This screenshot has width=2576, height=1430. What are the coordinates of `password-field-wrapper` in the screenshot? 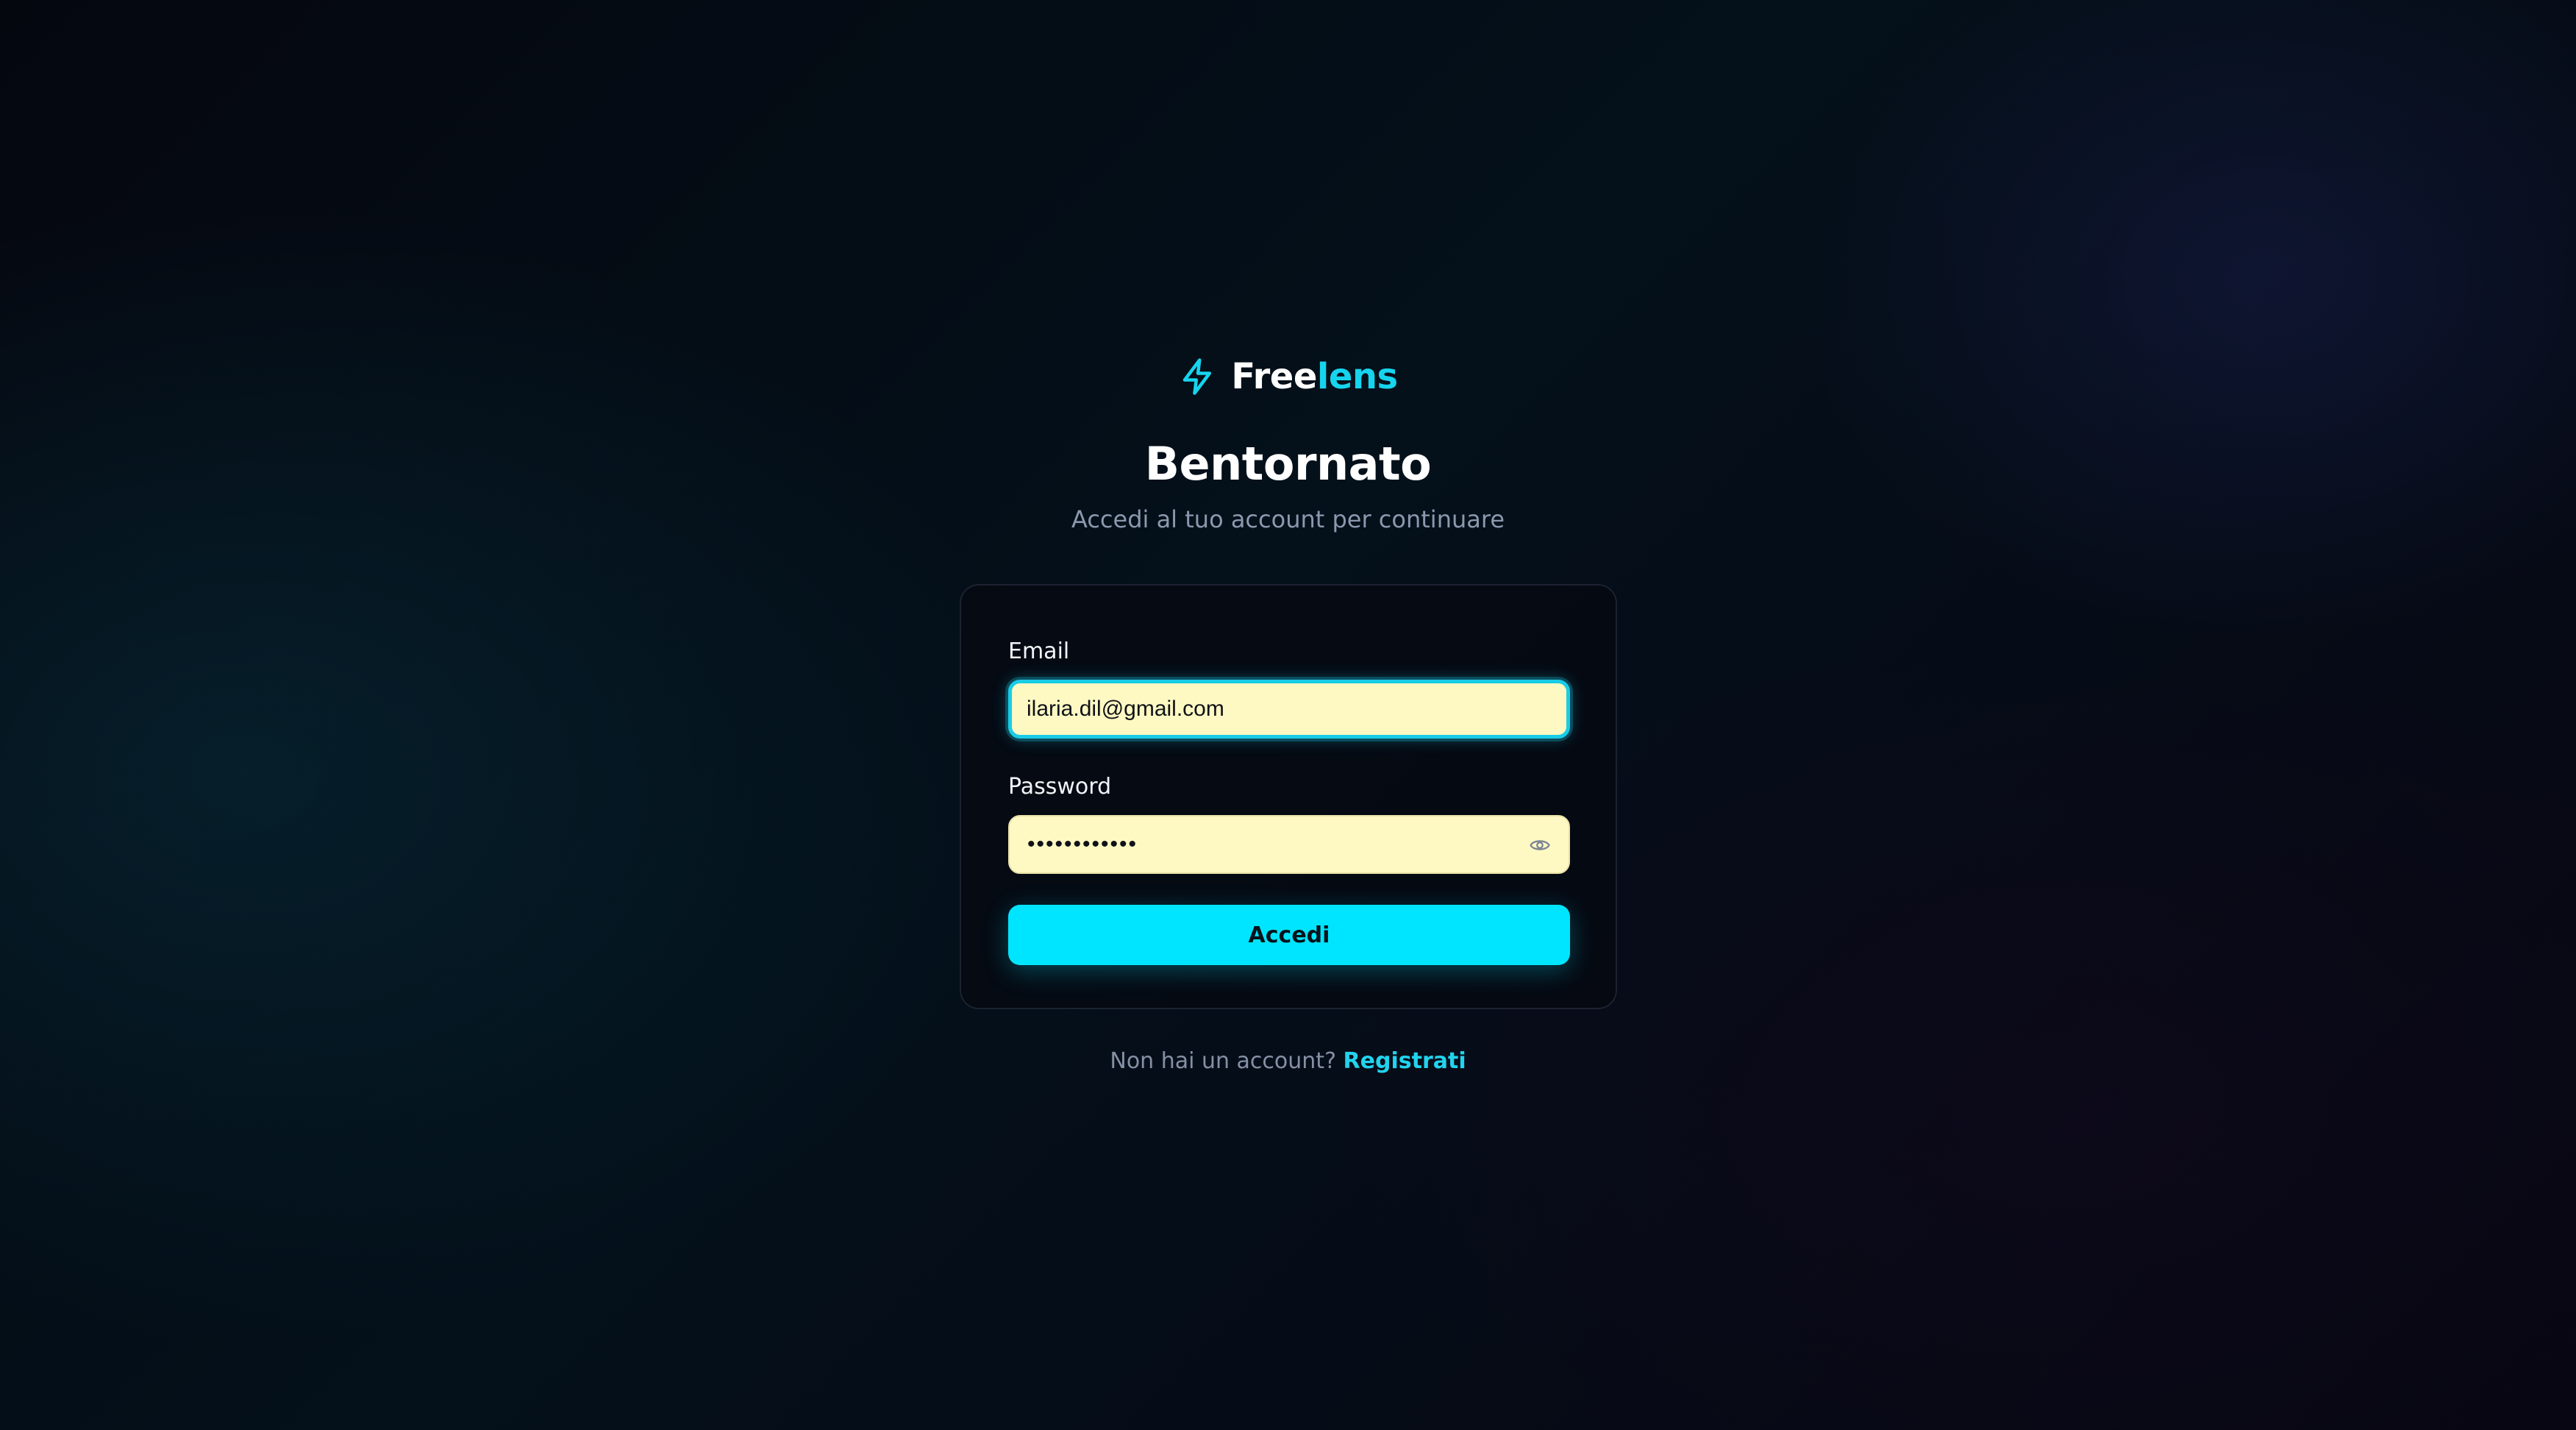 It's located at (1289, 844).